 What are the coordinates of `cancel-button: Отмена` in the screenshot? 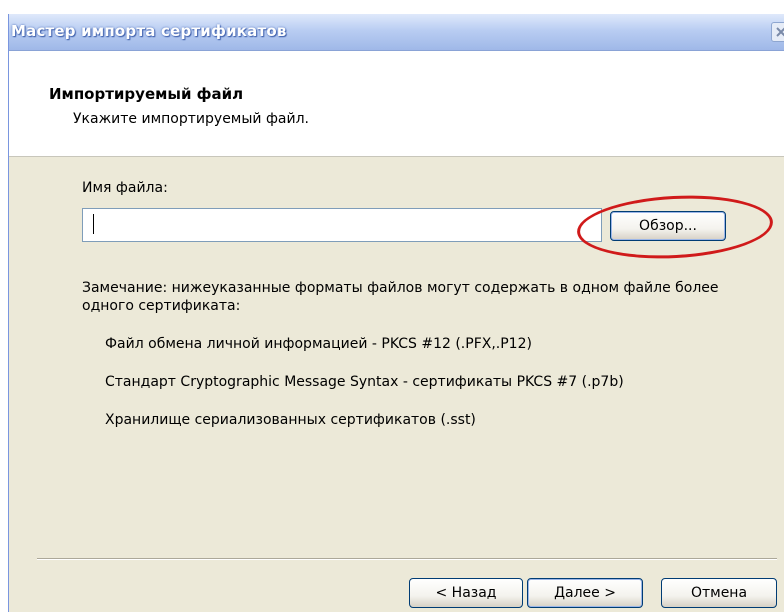 It's located at (719, 593).